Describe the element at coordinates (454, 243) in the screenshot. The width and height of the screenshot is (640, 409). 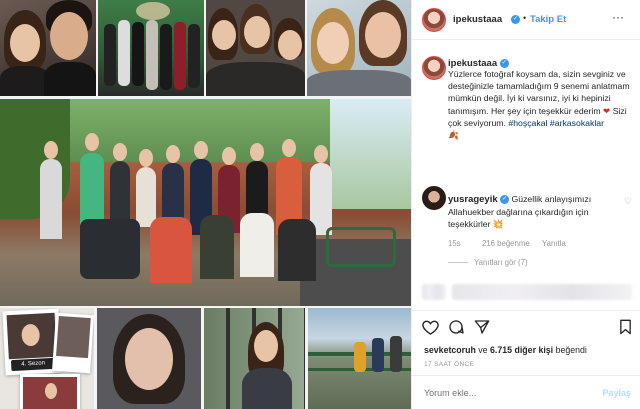
I see `comment-time: 15s` at that location.